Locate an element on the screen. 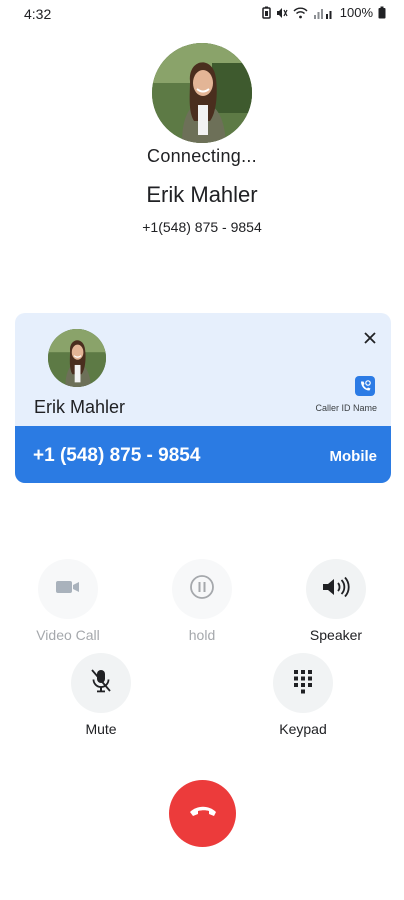  pause-icon is located at coordinates (202, 589).